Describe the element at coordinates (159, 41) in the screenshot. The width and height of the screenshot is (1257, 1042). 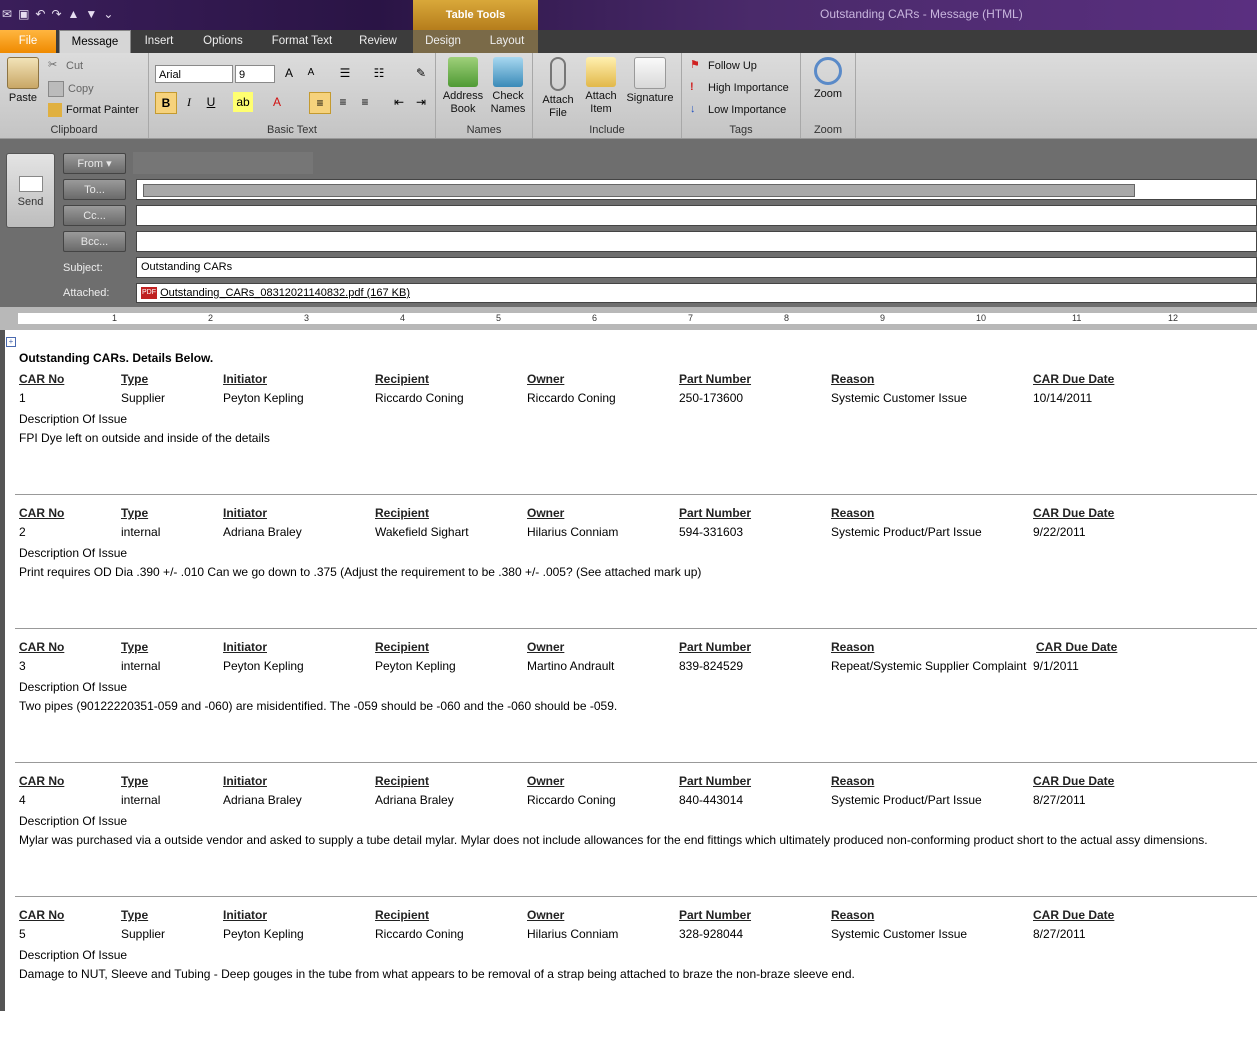
I see `tab-insert: Insert` at that location.